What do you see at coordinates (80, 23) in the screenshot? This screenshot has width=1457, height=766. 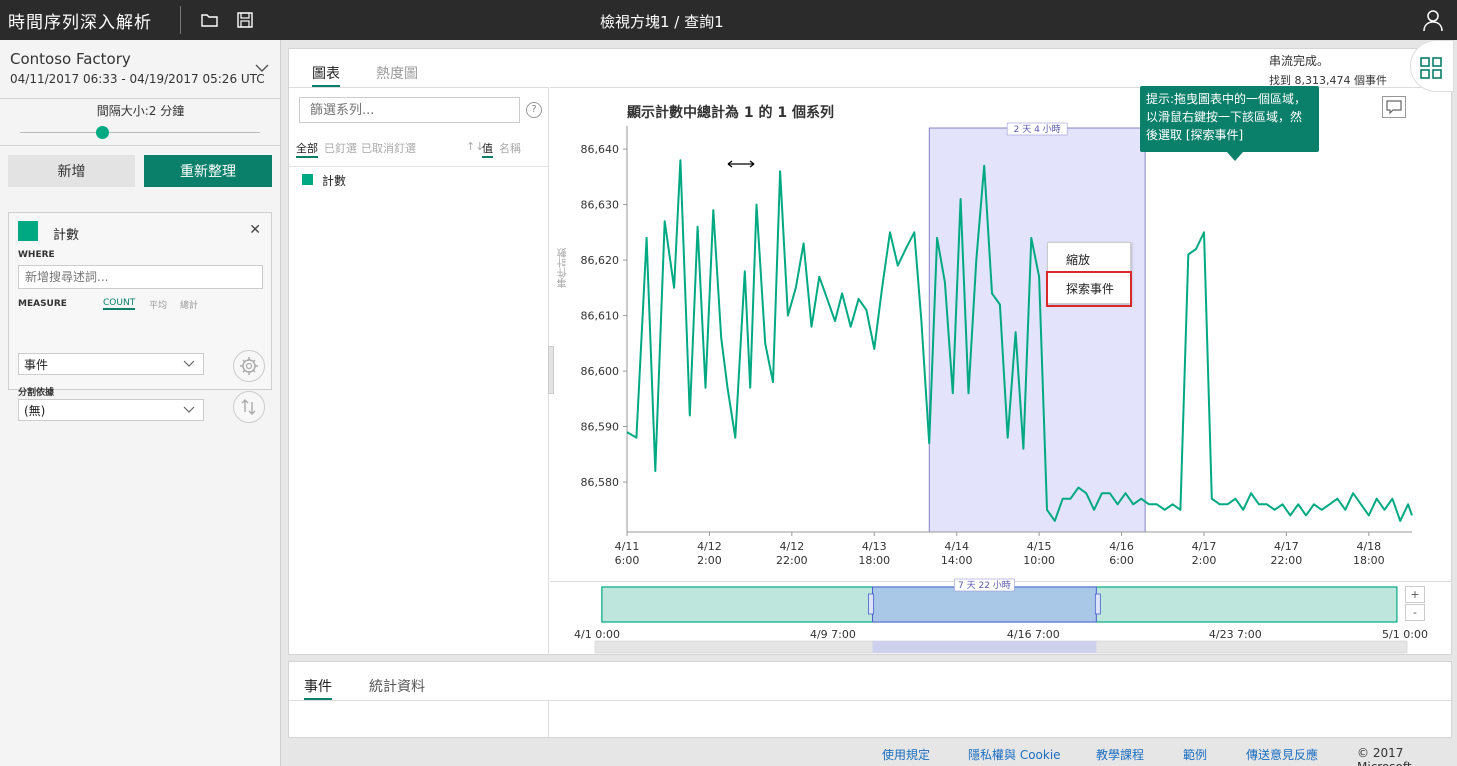 I see `app-title: 時間序列深入解析` at bounding box center [80, 23].